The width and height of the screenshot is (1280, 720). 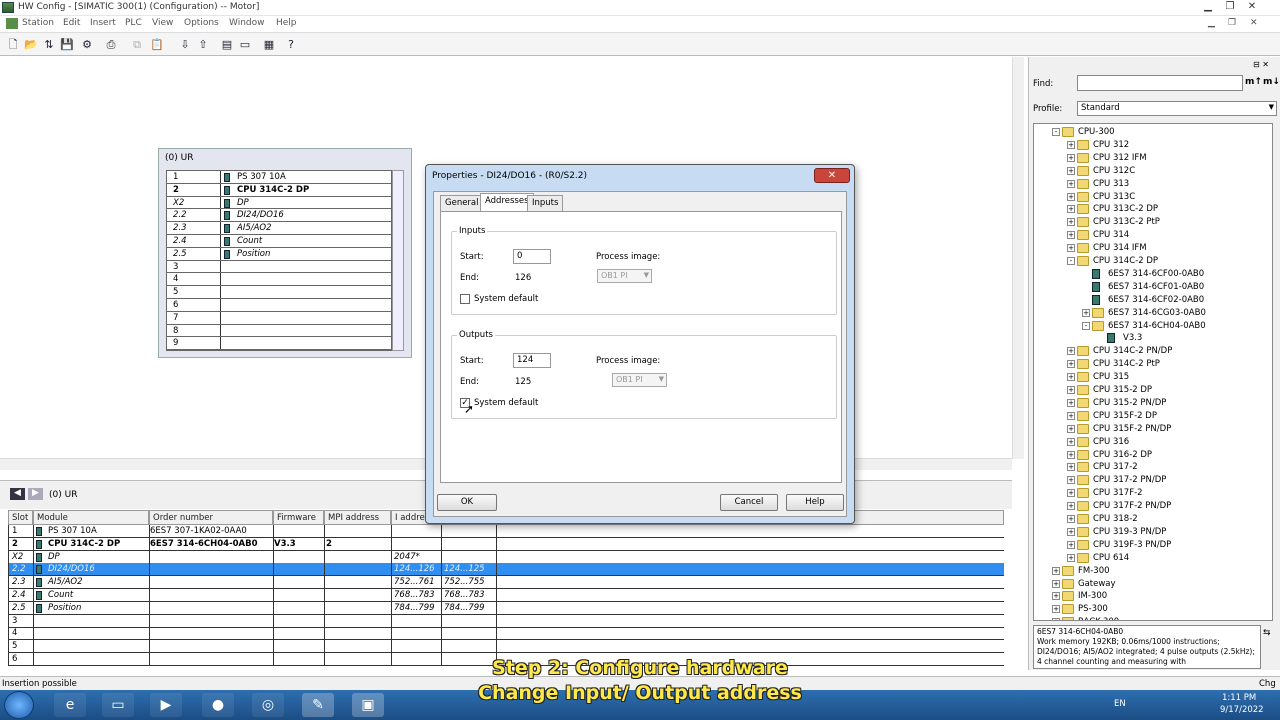 What do you see at coordinates (749, 502) in the screenshot?
I see `cancel-button: Cancel` at bounding box center [749, 502].